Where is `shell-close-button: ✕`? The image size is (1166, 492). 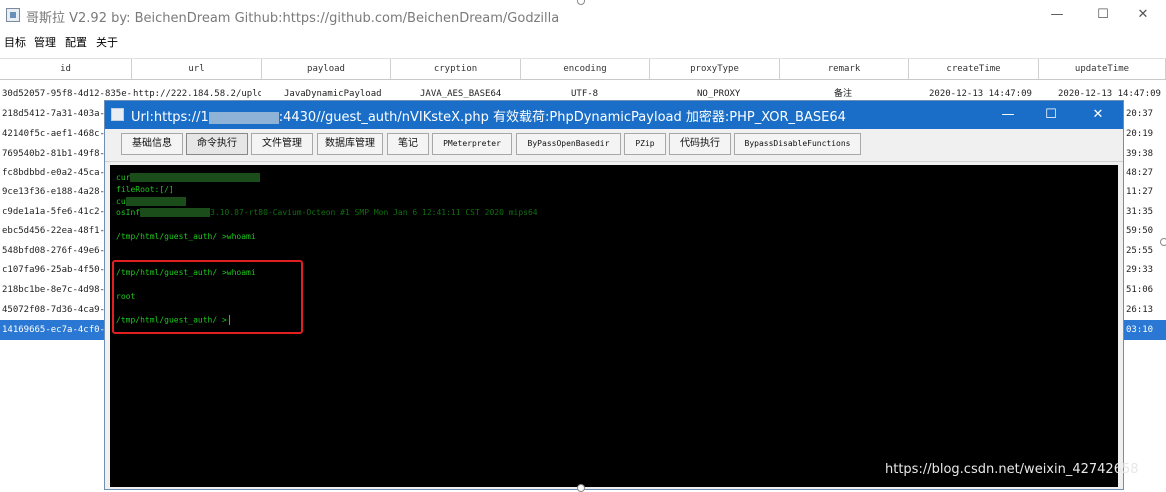
shell-close-button: ✕ is located at coordinates (1098, 115).